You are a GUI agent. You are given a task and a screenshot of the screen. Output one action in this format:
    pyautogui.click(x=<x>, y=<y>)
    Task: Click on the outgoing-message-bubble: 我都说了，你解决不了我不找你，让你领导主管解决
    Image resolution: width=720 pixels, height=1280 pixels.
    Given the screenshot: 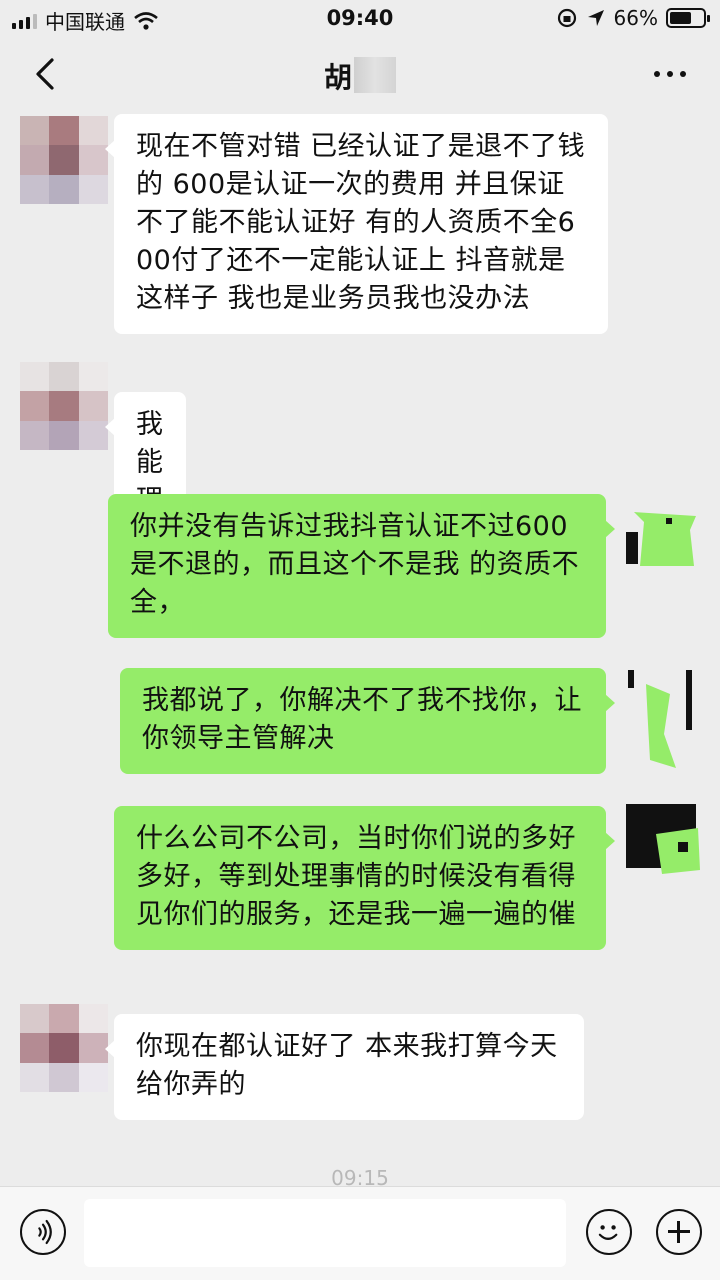 What is the action you would take?
    pyautogui.click(x=367, y=721)
    